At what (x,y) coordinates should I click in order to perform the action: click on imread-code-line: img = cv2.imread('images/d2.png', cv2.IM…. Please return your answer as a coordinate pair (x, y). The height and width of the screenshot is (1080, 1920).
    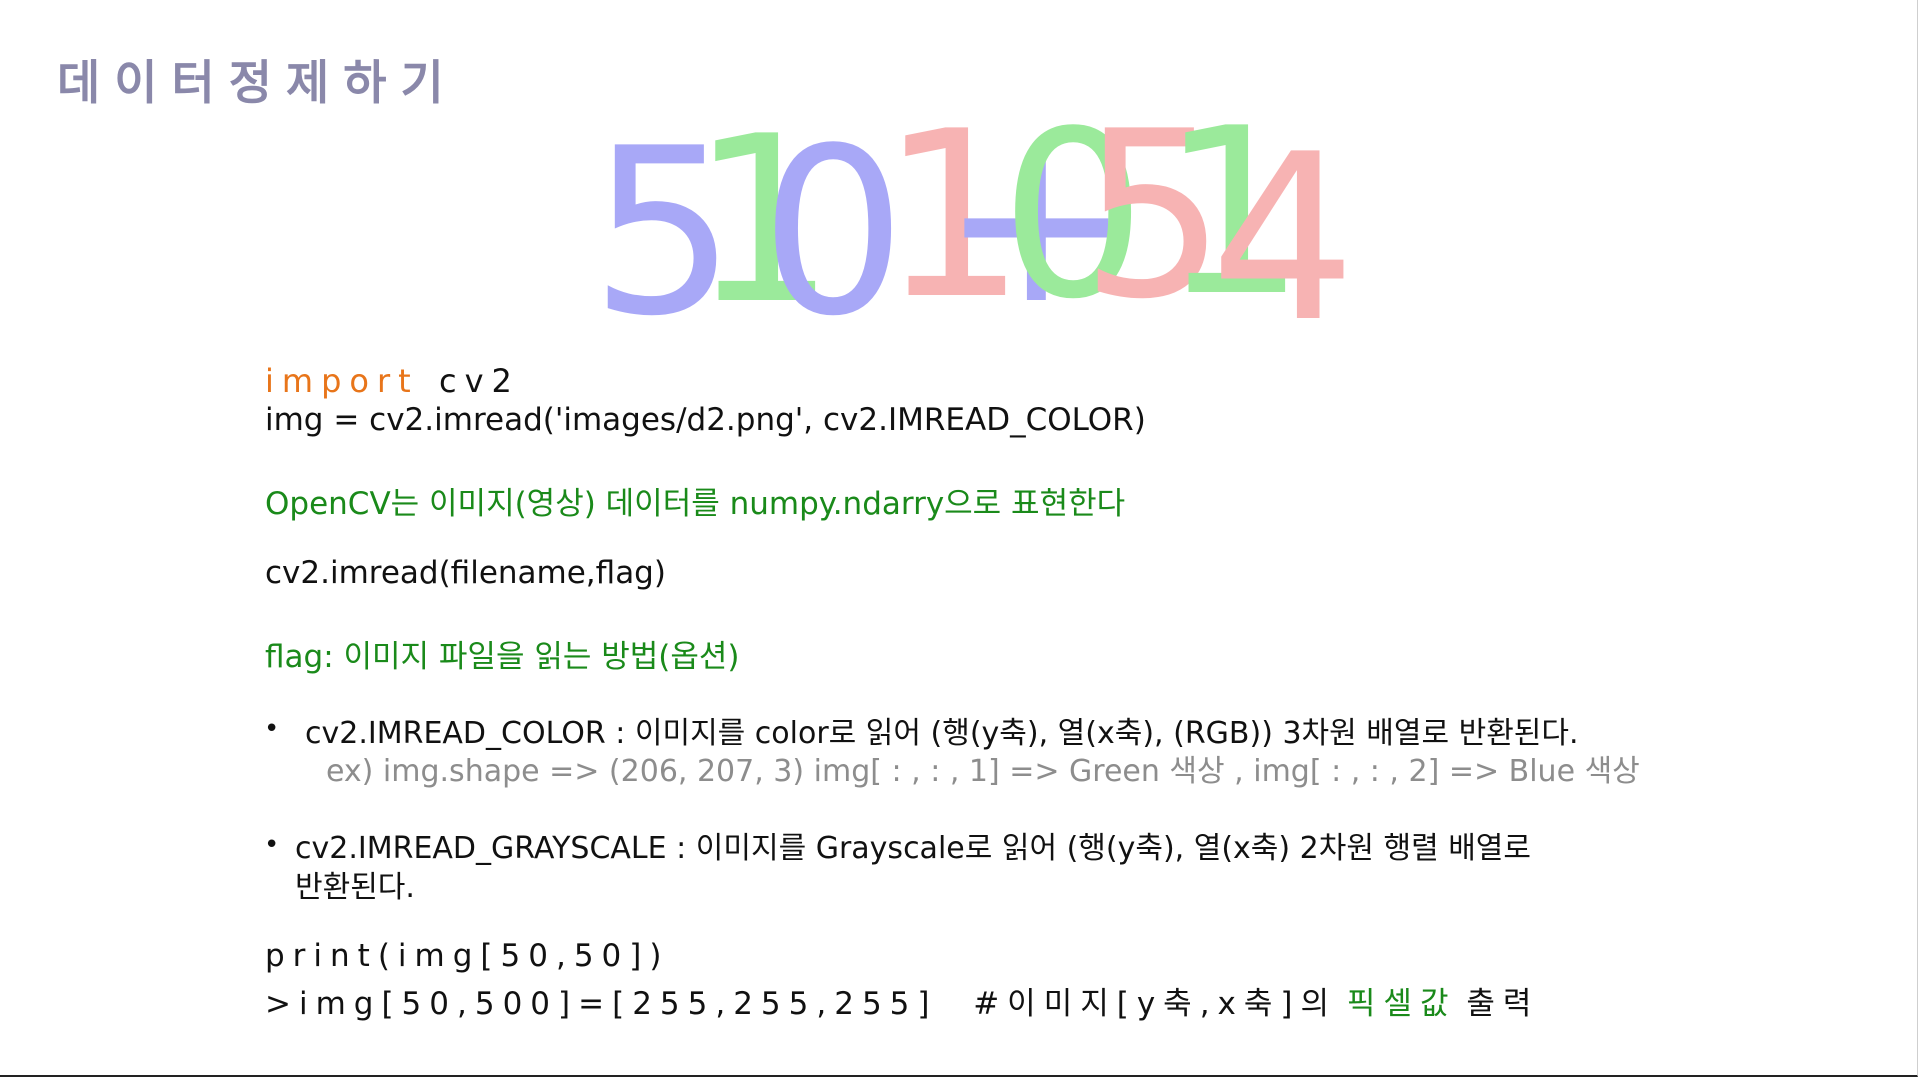
    Looking at the image, I should click on (705, 420).